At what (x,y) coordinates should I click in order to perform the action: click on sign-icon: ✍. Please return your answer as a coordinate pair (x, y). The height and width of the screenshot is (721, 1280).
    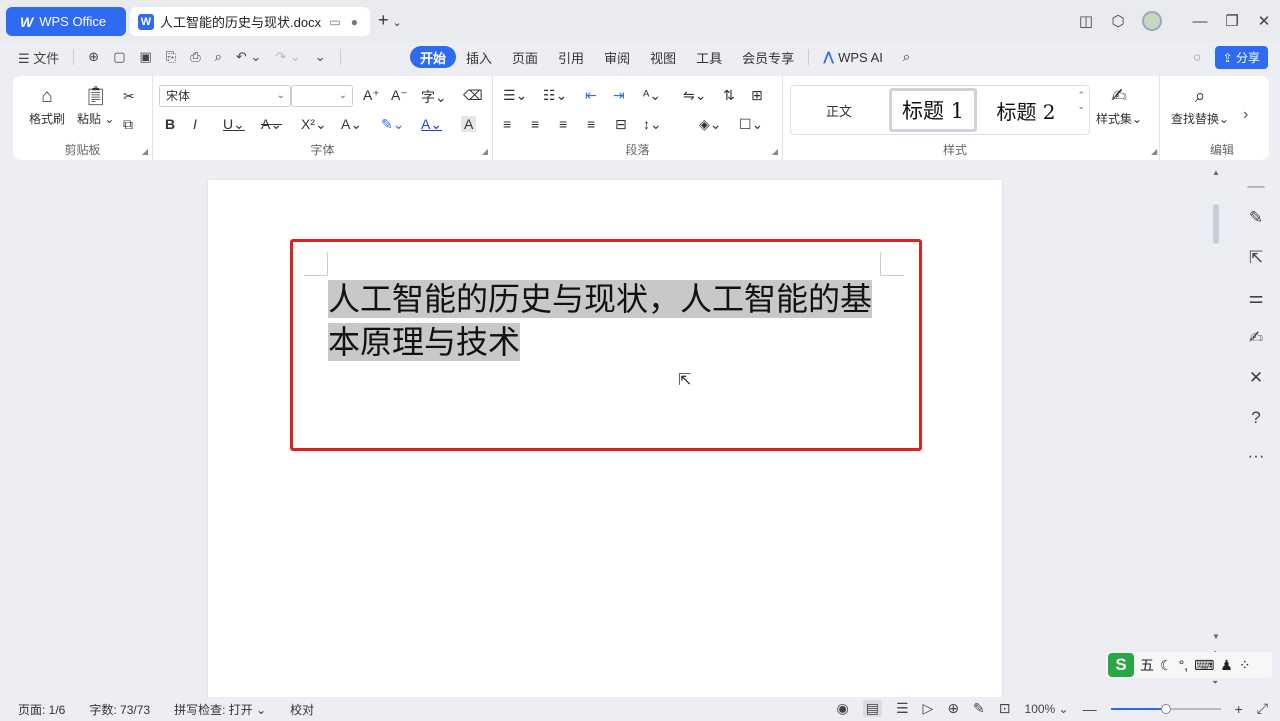
    Looking at the image, I should click on (1256, 338).